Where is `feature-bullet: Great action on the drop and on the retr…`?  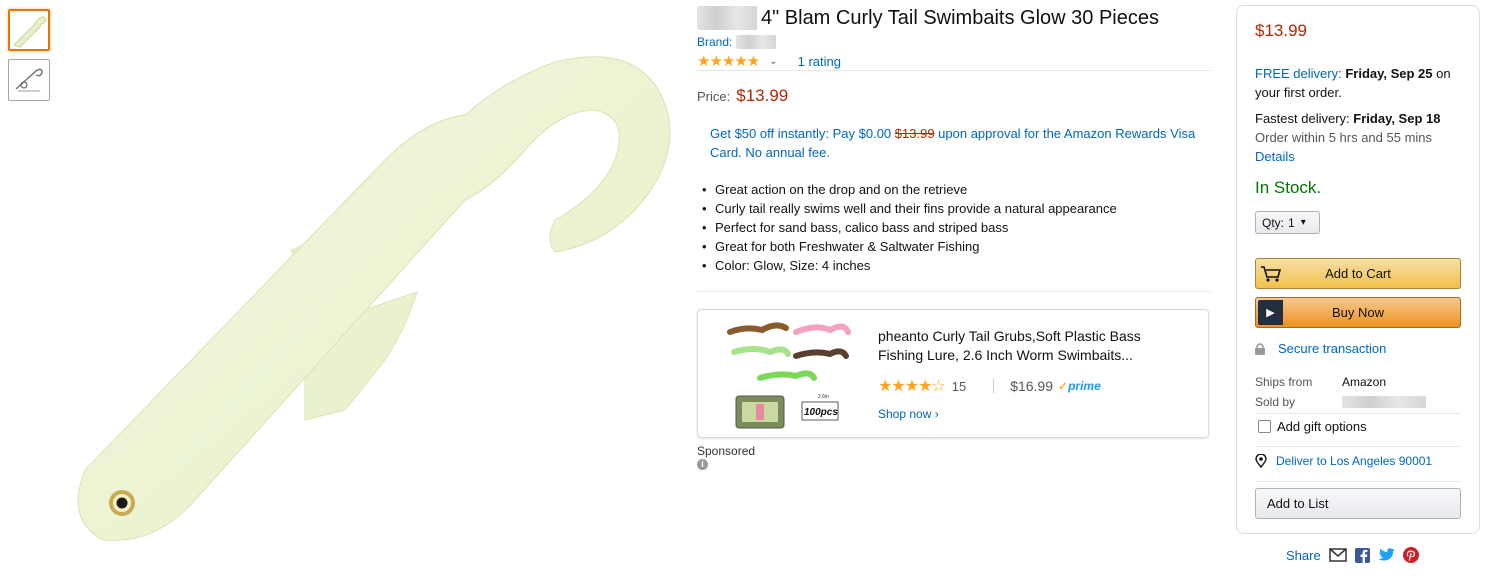 feature-bullet: Great action on the drop and on the retr… is located at coordinates (907, 189).